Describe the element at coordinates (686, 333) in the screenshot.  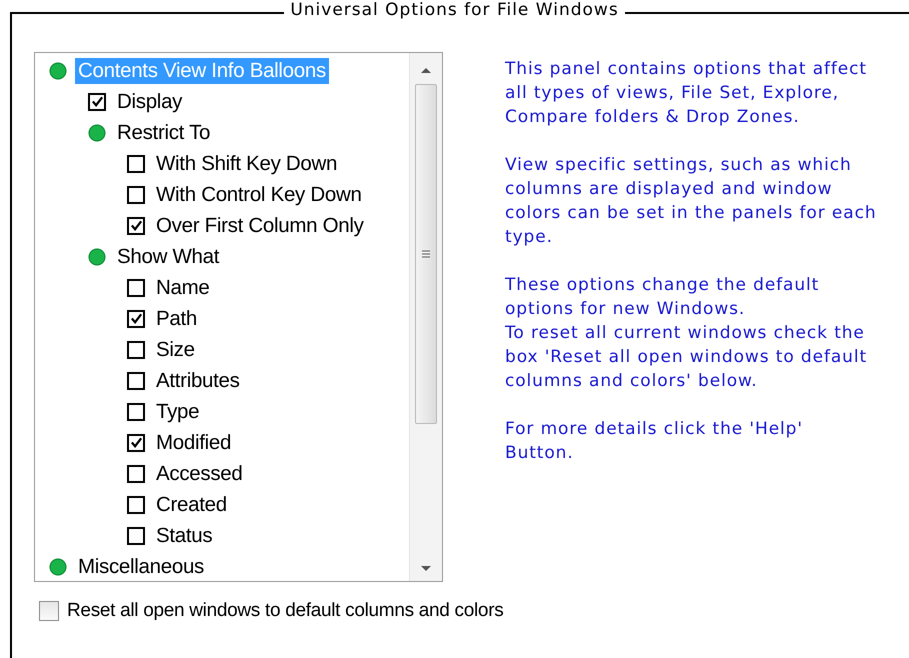
I see `help-paragraph: These options change the default options for new Windows. To reset all current windows check the box 'Reset all open windows to default columns and colors' below.` at that location.